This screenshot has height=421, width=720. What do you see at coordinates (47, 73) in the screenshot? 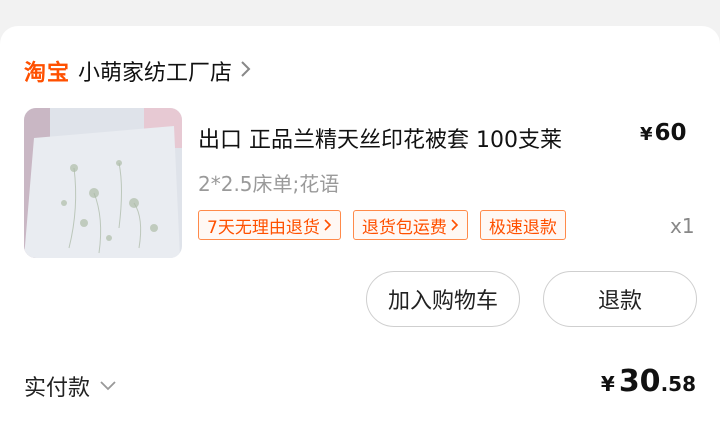
I see `taobao-logo: 淘宝` at bounding box center [47, 73].